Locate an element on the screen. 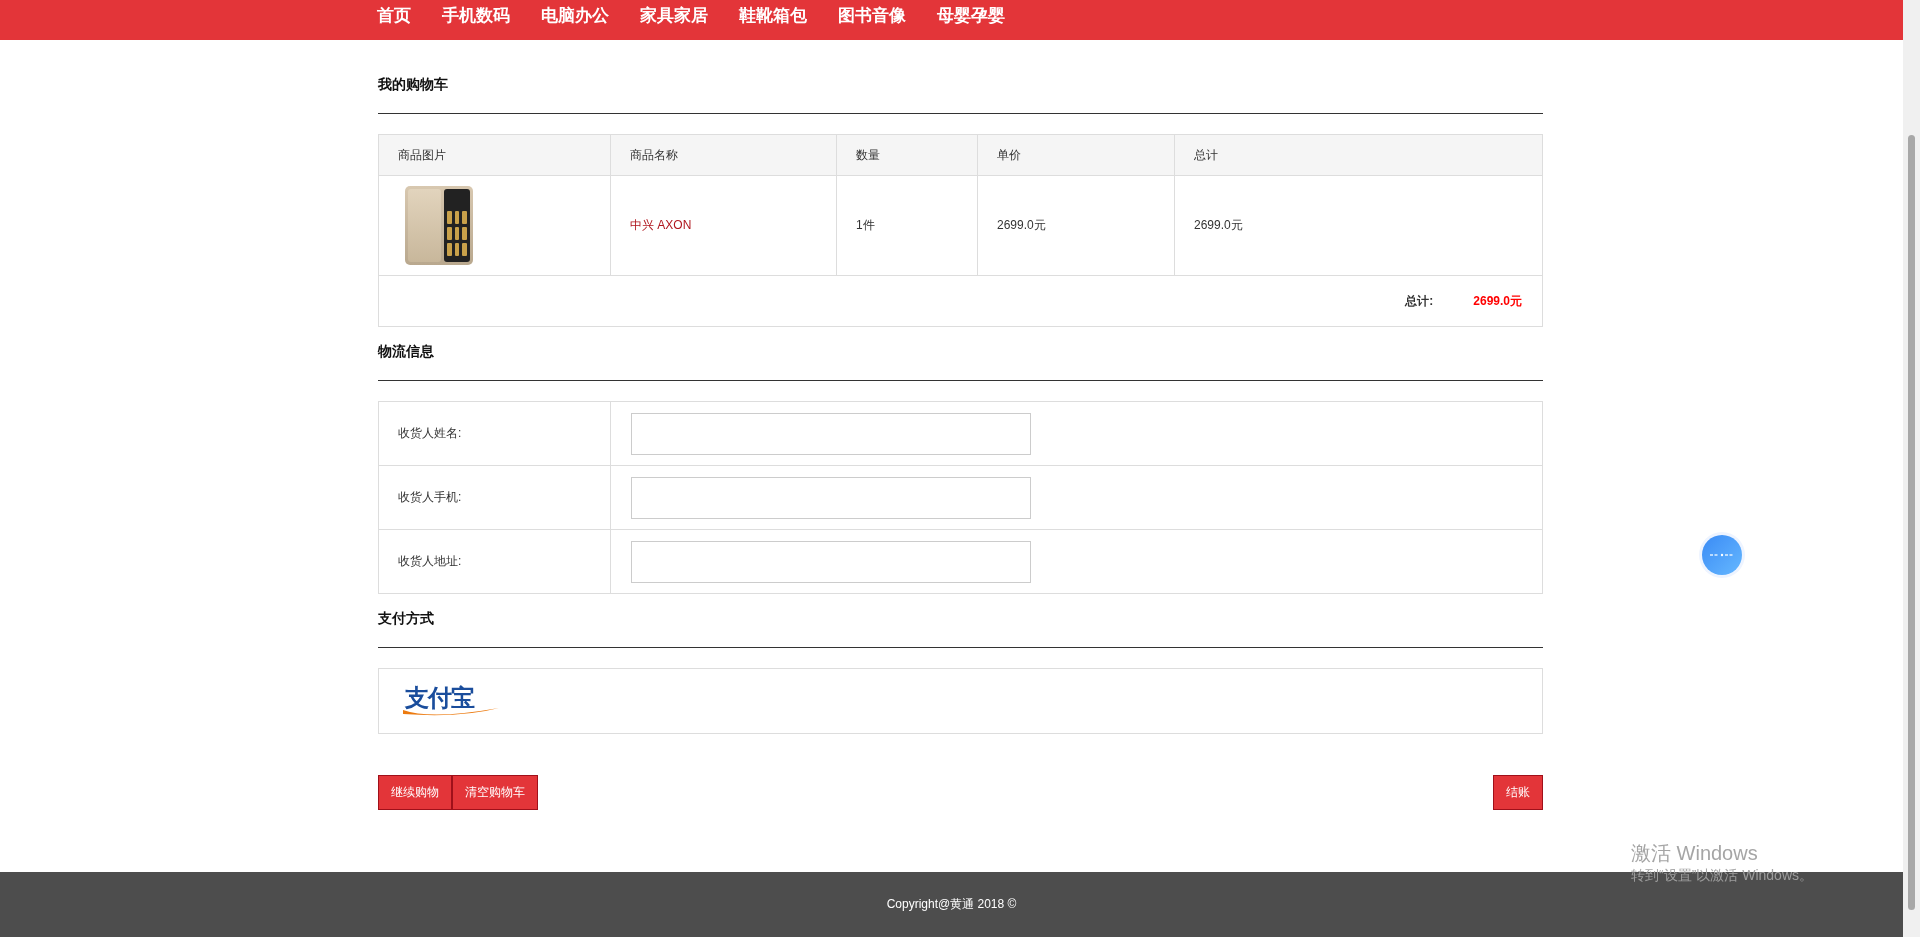 Image resolution: width=1920 pixels, height=937 pixels. field-label: 收货人手机: is located at coordinates (494, 497).